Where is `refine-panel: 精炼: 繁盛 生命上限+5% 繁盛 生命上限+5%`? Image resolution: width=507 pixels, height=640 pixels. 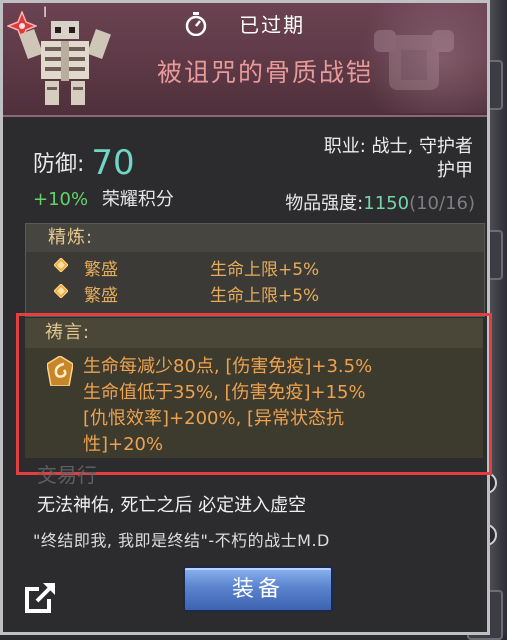 refine-panel: 精炼: 繁盛 生命上限+5% 繁盛 生命上限+5% is located at coordinates (255, 270).